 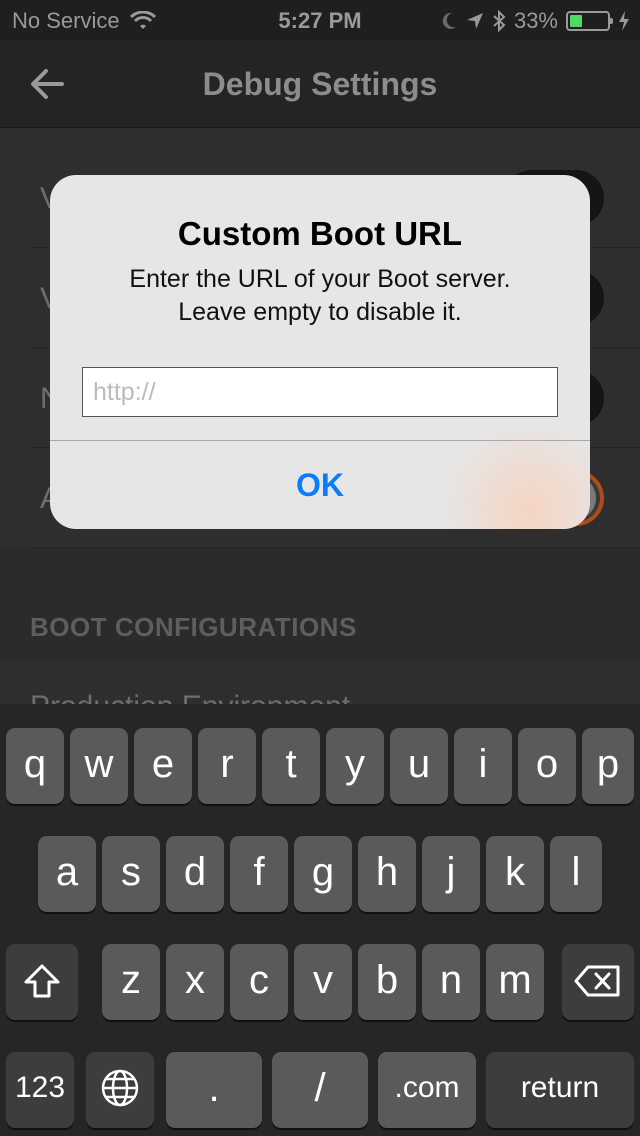 What do you see at coordinates (419, 766) in the screenshot?
I see `key-u: u` at bounding box center [419, 766].